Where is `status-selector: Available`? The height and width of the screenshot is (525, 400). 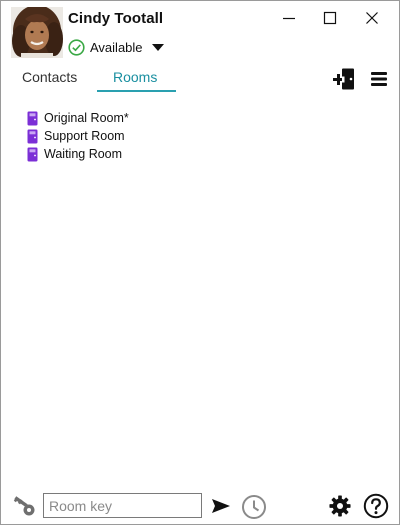 status-selector: Available is located at coordinates (116, 47).